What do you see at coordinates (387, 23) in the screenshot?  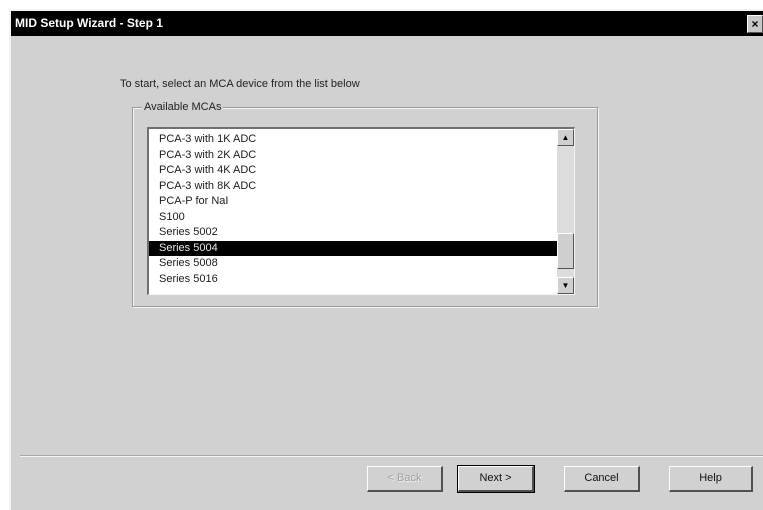 I see `title-bar: MID Setup Wizard - Step 1 ×` at bounding box center [387, 23].